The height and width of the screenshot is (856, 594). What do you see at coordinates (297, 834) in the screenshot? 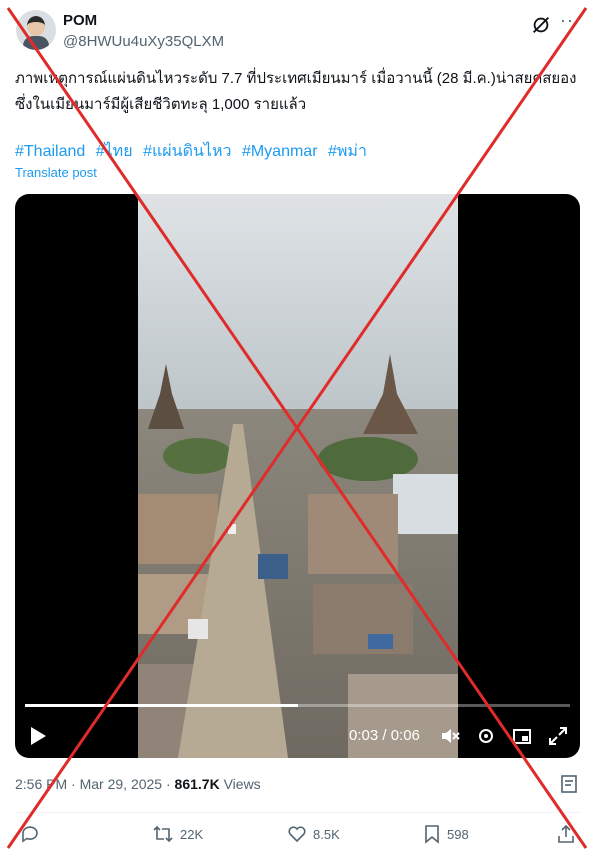
I see `like-icon` at bounding box center [297, 834].